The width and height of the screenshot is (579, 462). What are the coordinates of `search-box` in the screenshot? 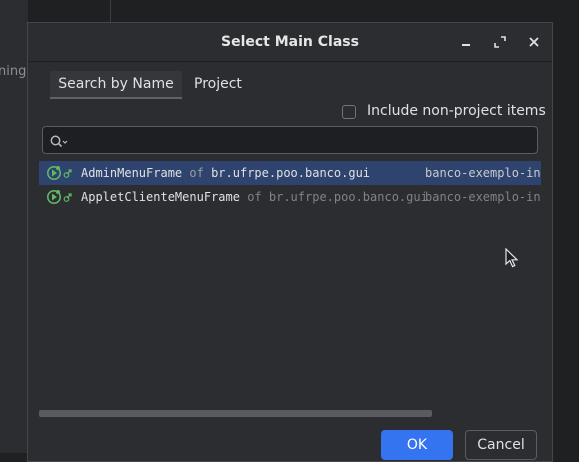 It's located at (290, 140).